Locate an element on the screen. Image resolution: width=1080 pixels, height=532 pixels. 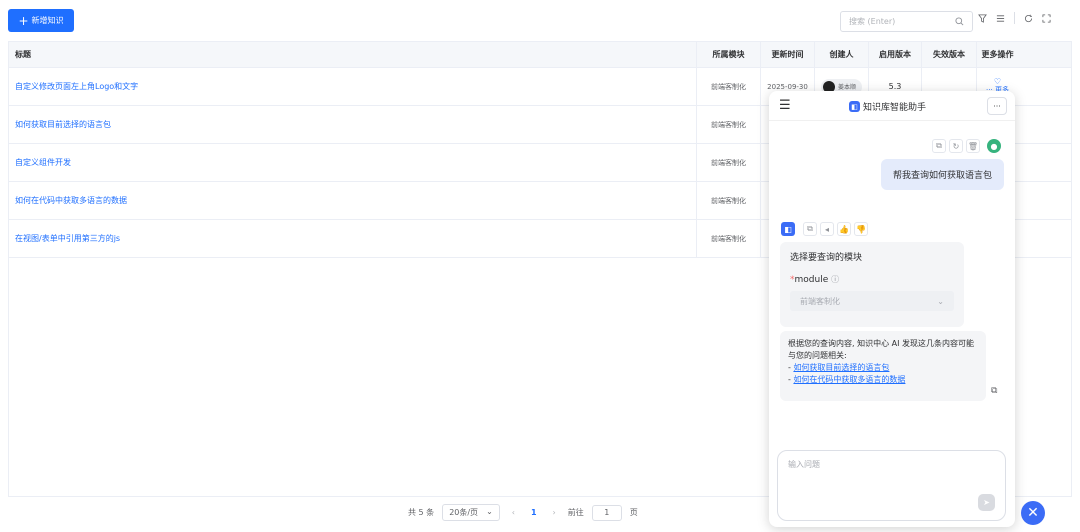
user-message: 帮我查询如何获取语言包 is located at coordinates (942, 174).